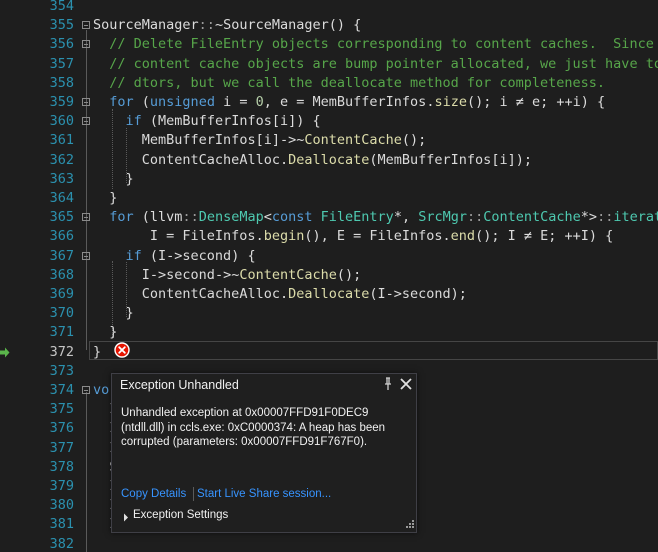 This screenshot has width=658, height=552. Describe the element at coordinates (329, 198) in the screenshot. I see `code-line: 364 }` at that location.